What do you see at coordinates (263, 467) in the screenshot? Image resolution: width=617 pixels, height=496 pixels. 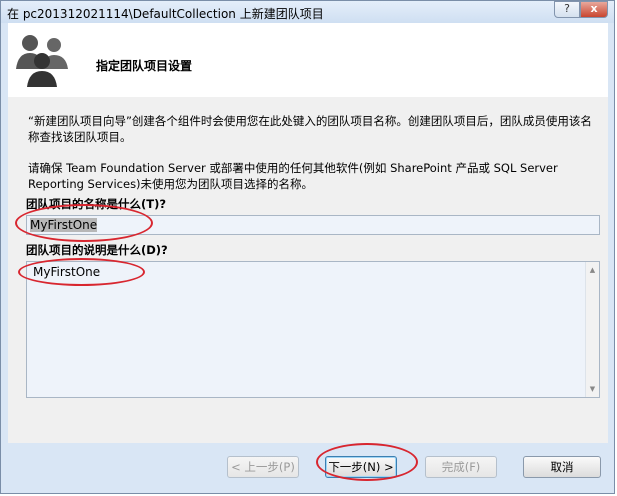 I see `back-button: < 上一步(P)` at bounding box center [263, 467].